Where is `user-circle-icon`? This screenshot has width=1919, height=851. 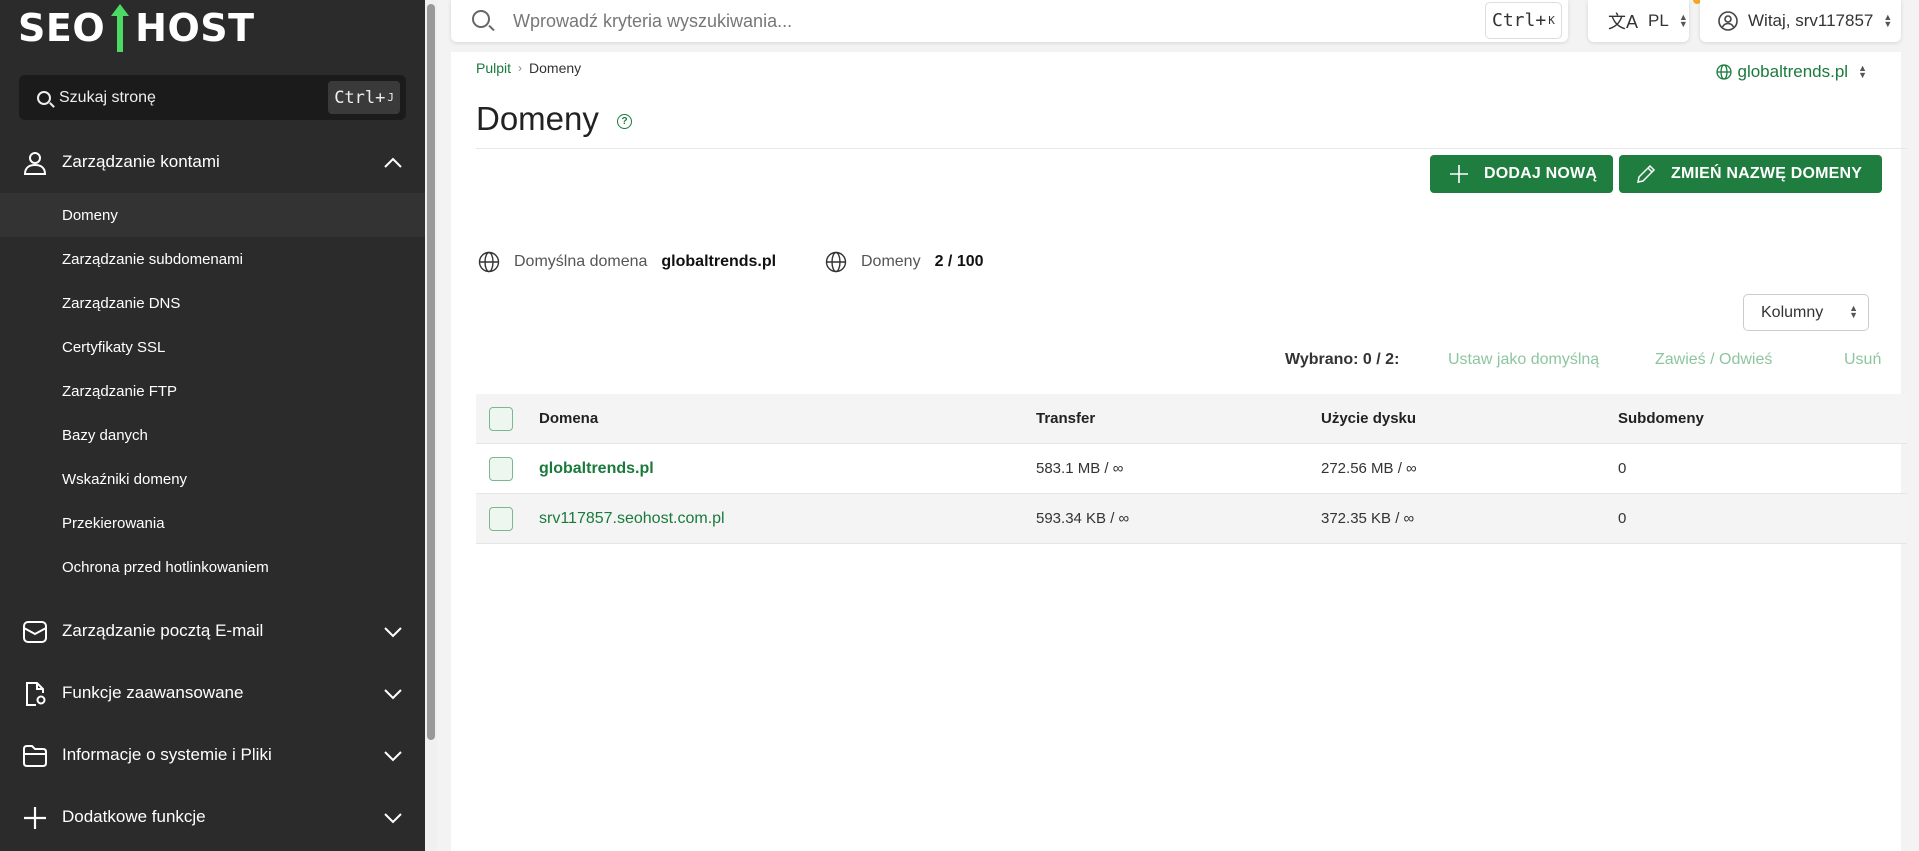
user-circle-icon is located at coordinates (1728, 21).